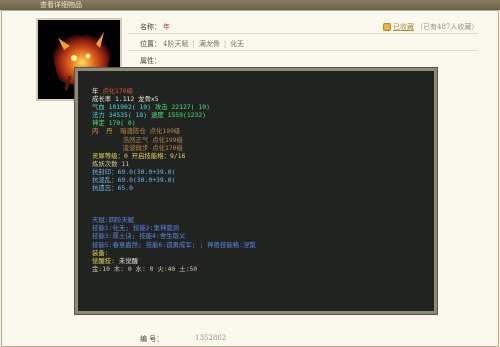 This screenshot has width=500, height=347. Describe the element at coordinates (166, 27) in the screenshot. I see `item-name: 年` at that location.